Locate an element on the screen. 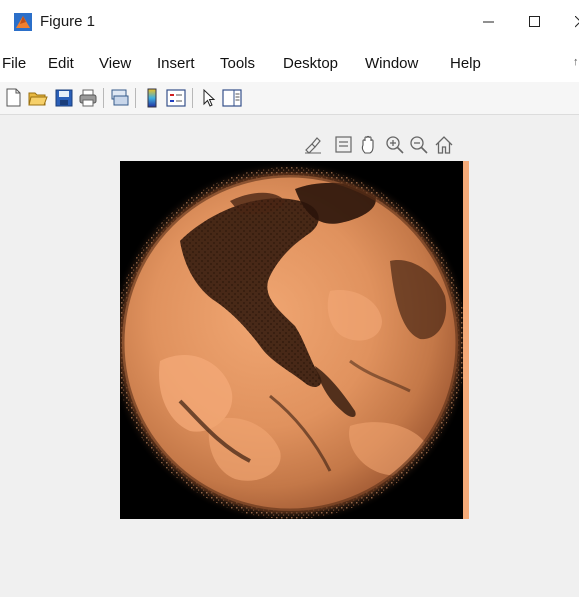 This screenshot has height=597, width=579. minimize-icon is located at coordinates (488, 22).